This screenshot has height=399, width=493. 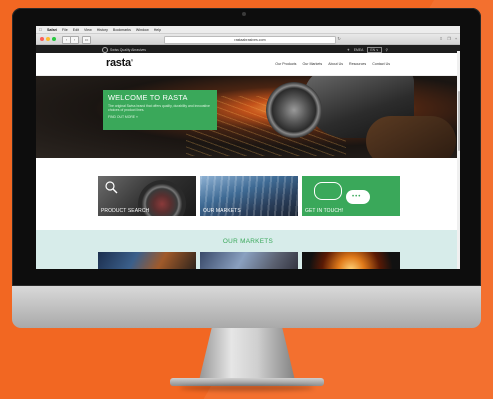 What do you see at coordinates (458, 160) in the screenshot?
I see `page-scrollbar` at bounding box center [458, 160].